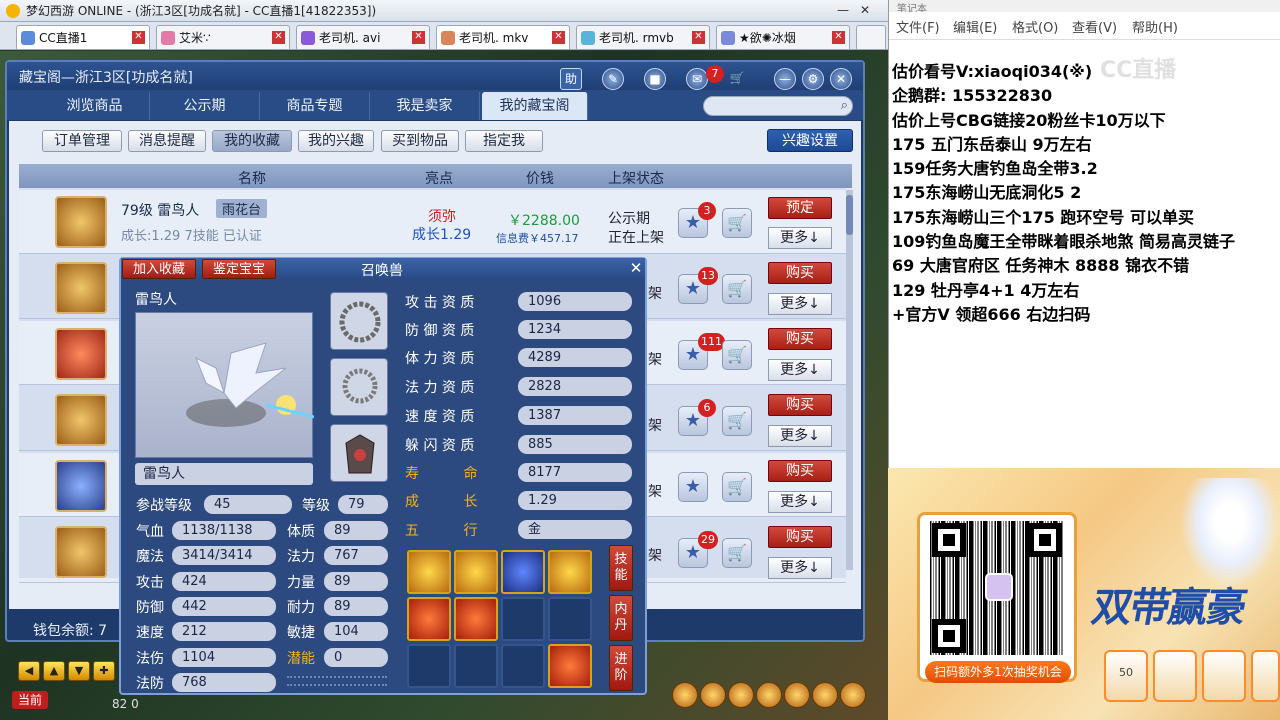  What do you see at coordinates (159, 269) in the screenshot?
I see `add-favorite-button: 加入收藏` at bounding box center [159, 269].